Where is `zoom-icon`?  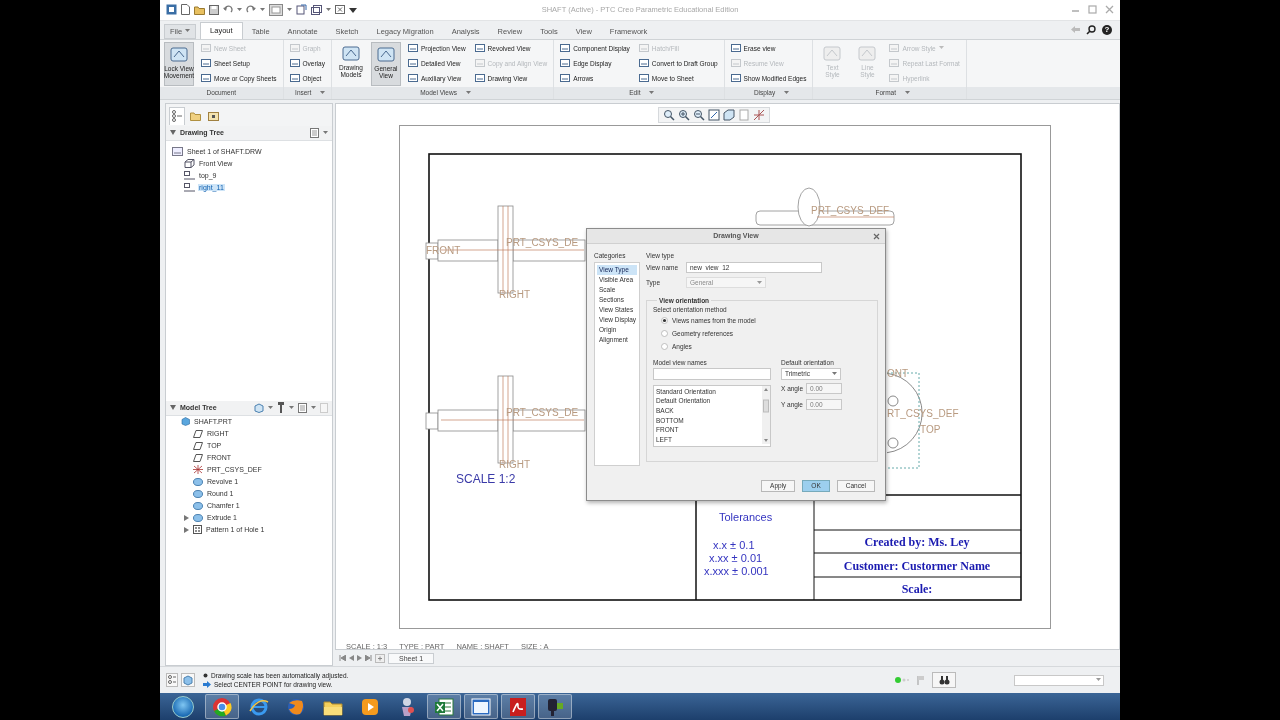
zoom-icon is located at coordinates (669, 114).